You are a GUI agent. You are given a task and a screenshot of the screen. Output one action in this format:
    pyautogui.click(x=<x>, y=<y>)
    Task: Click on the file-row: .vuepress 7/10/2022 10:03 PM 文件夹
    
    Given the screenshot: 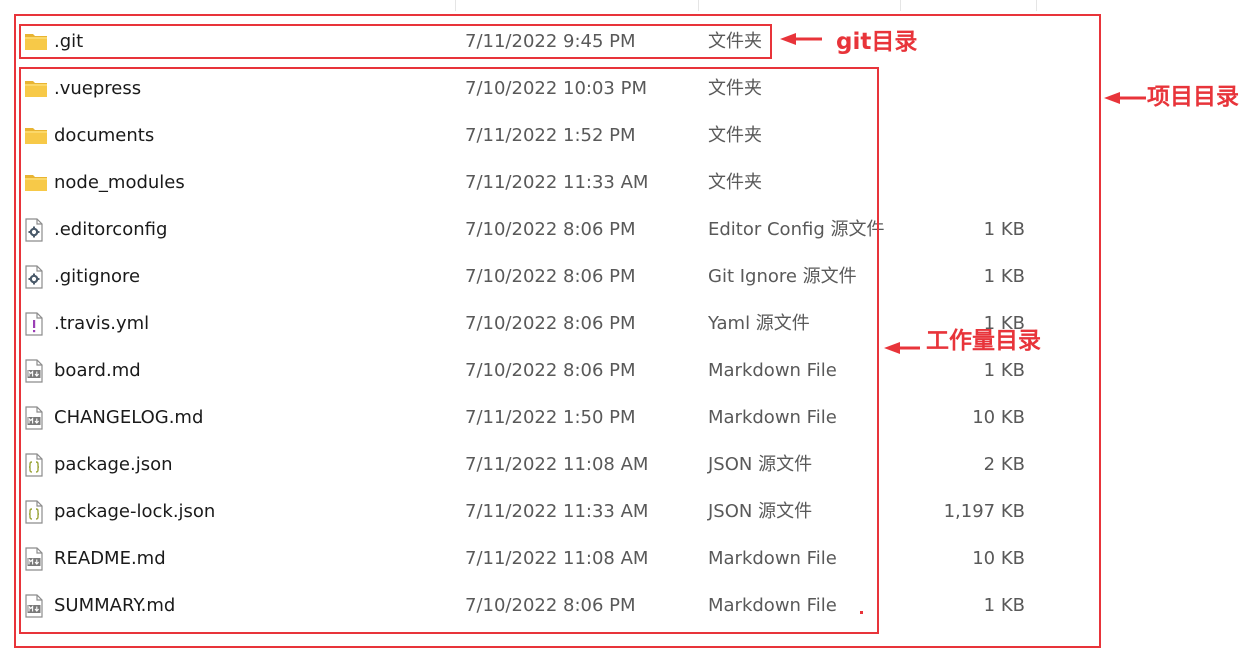 What is the action you would take?
    pyautogui.click(x=550, y=88)
    